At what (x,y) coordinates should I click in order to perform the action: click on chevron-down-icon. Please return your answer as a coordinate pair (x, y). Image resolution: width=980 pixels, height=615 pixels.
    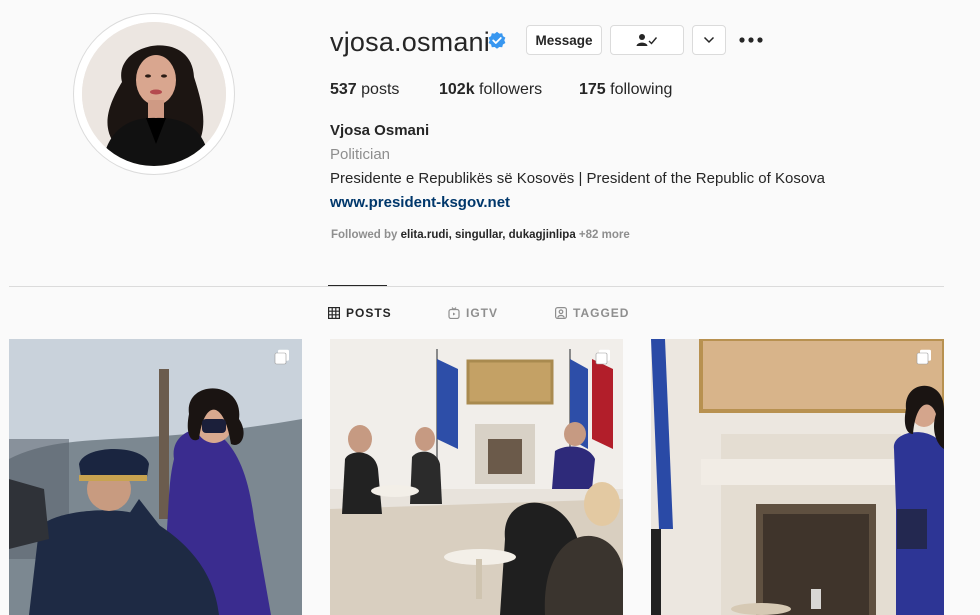
    Looking at the image, I should click on (709, 40).